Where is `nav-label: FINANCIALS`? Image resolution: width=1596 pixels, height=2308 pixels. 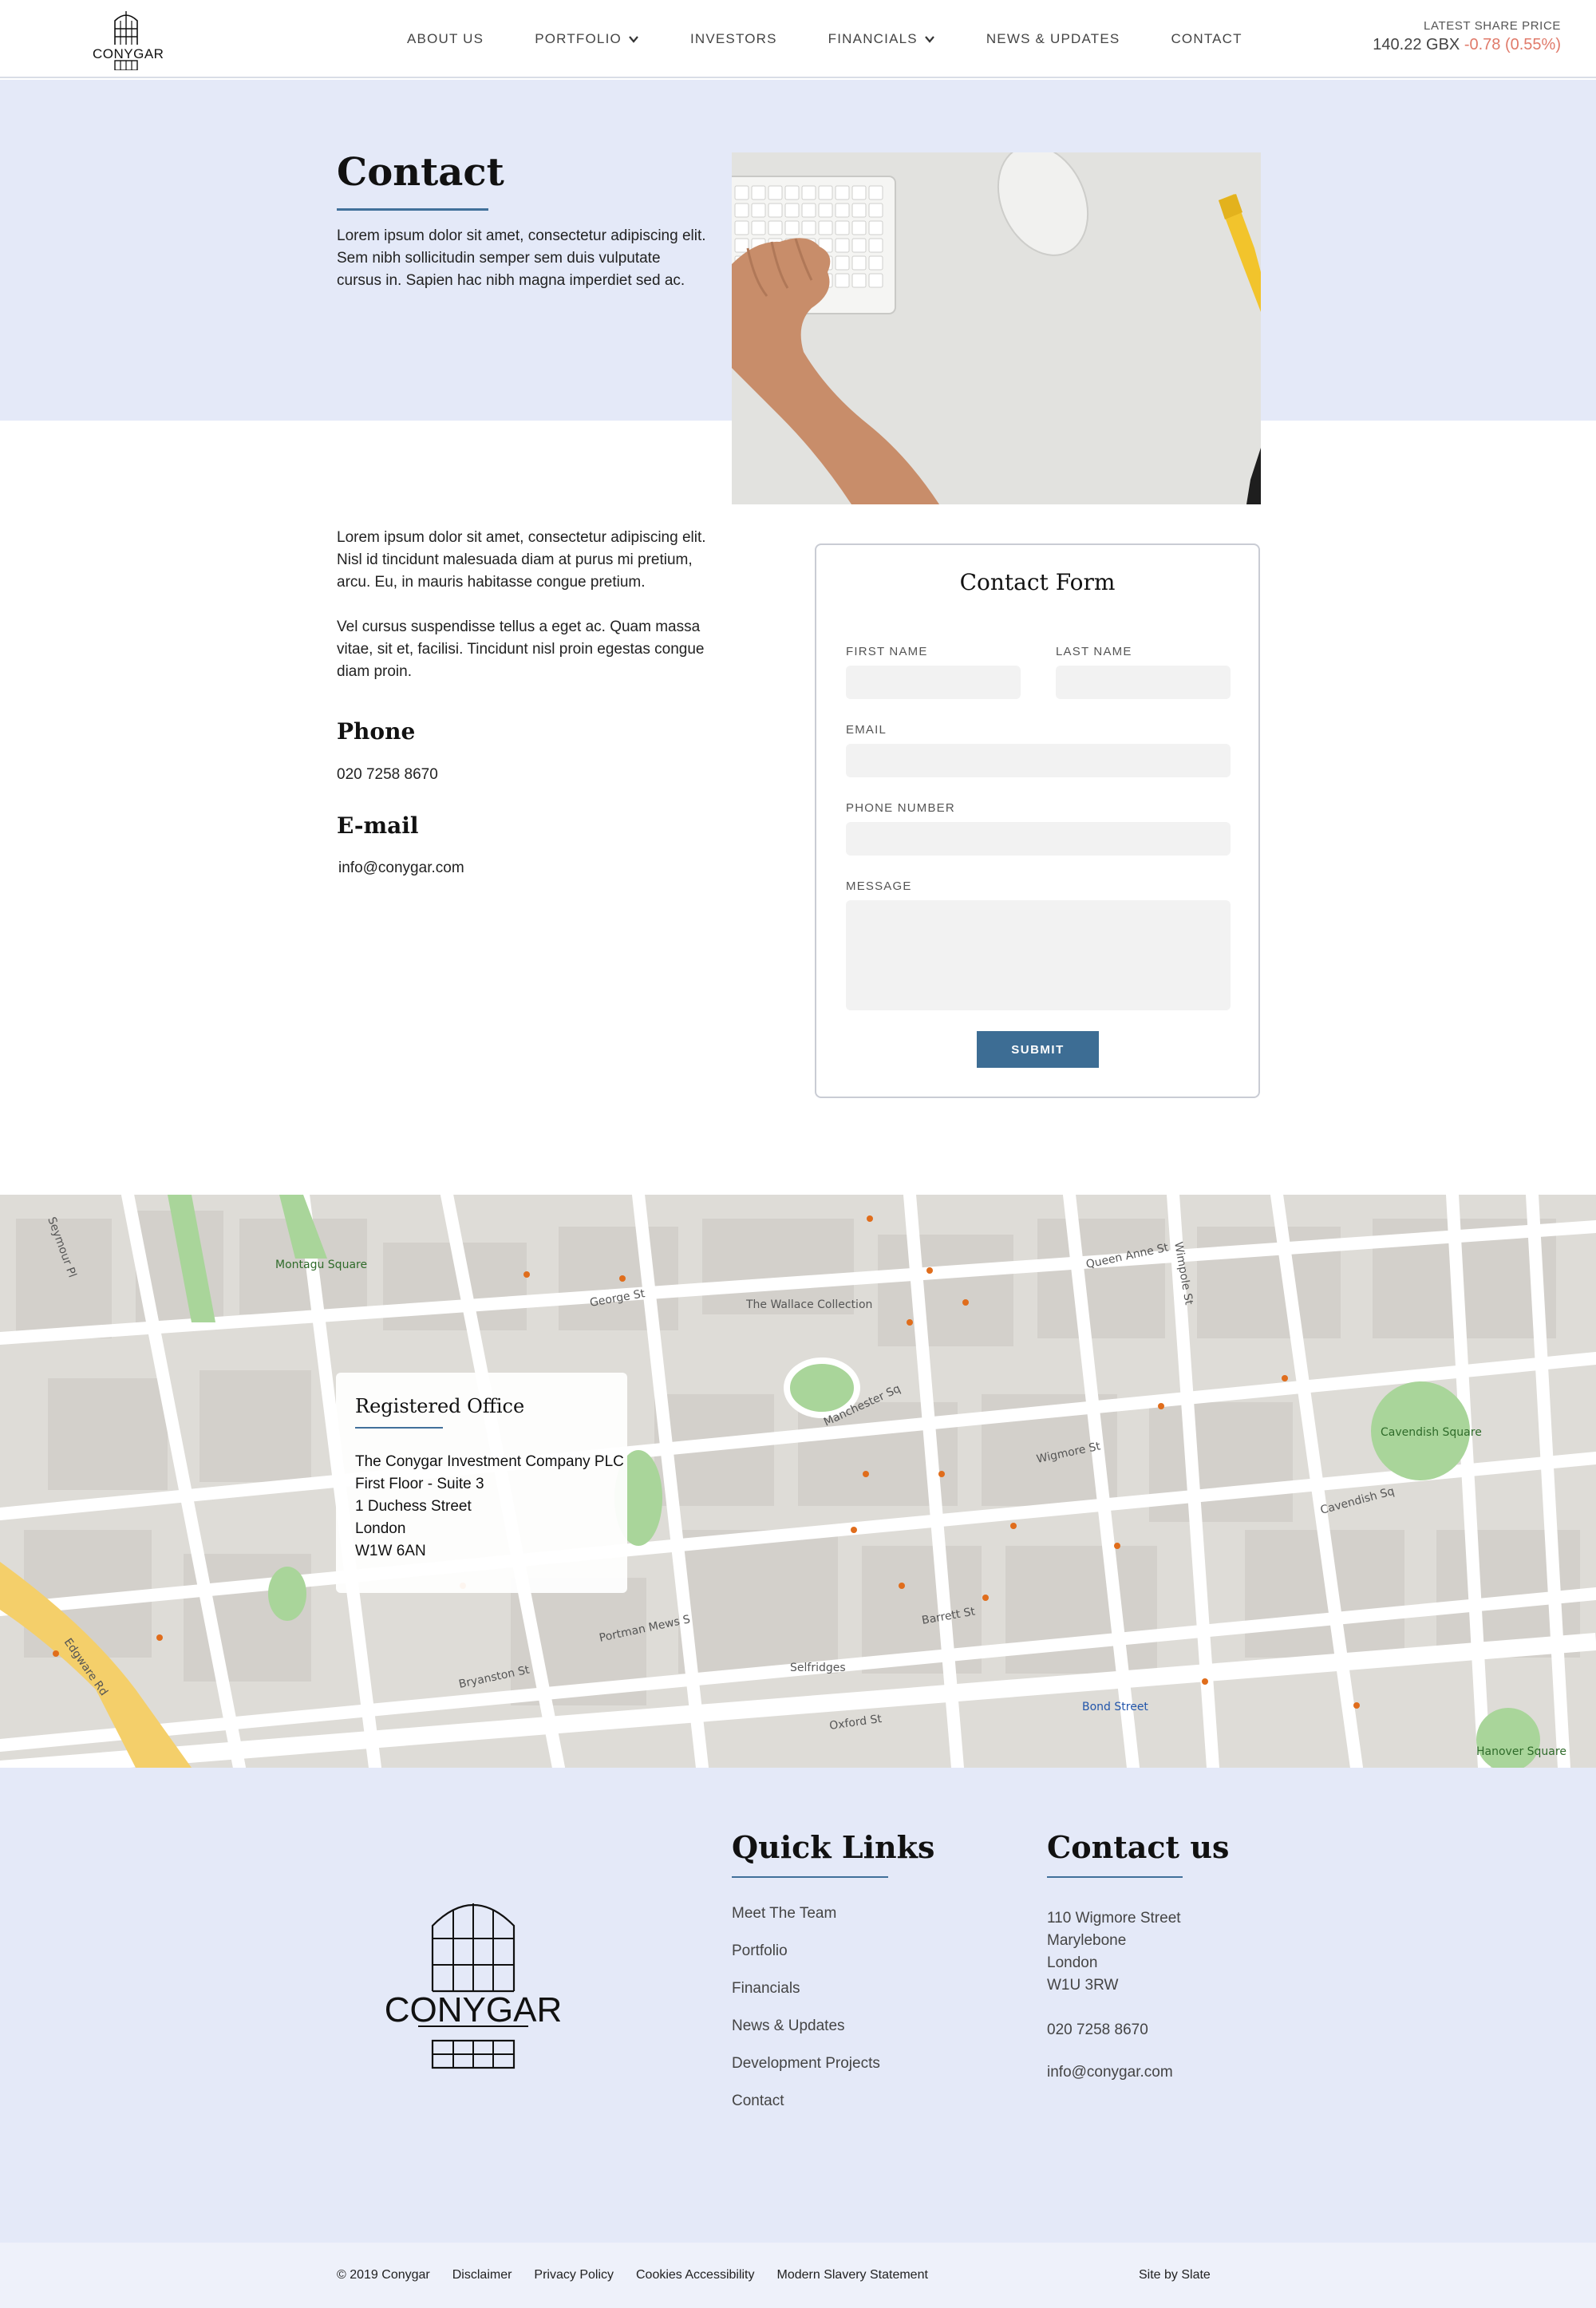
nav-label: FINANCIALS is located at coordinates (873, 39).